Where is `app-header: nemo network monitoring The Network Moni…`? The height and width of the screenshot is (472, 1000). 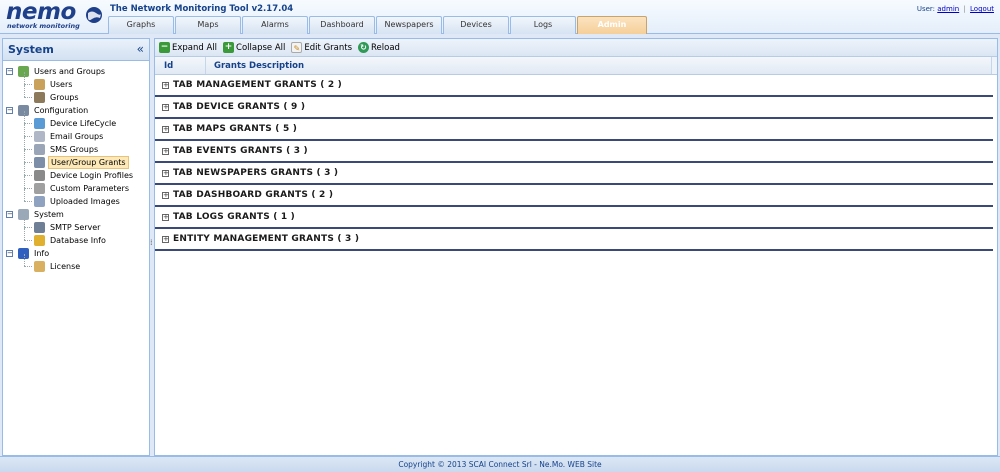 app-header: nemo network monitoring The Network Moni… is located at coordinates (500, 17).